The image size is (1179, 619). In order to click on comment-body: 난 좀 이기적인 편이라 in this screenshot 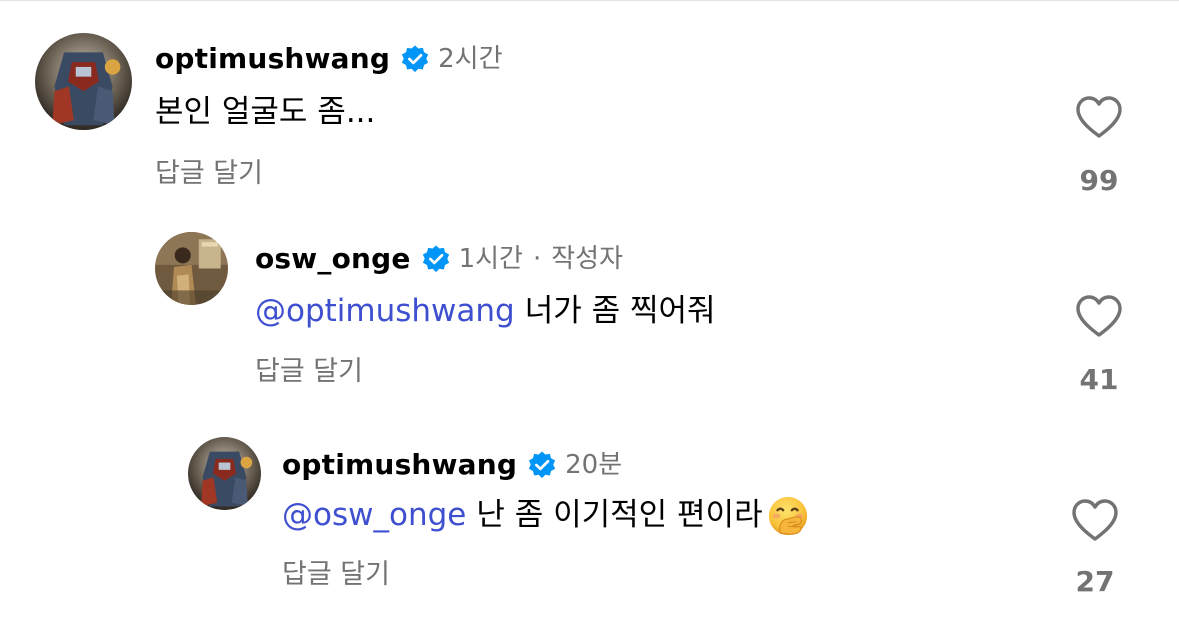, I will do `click(619, 515)`.